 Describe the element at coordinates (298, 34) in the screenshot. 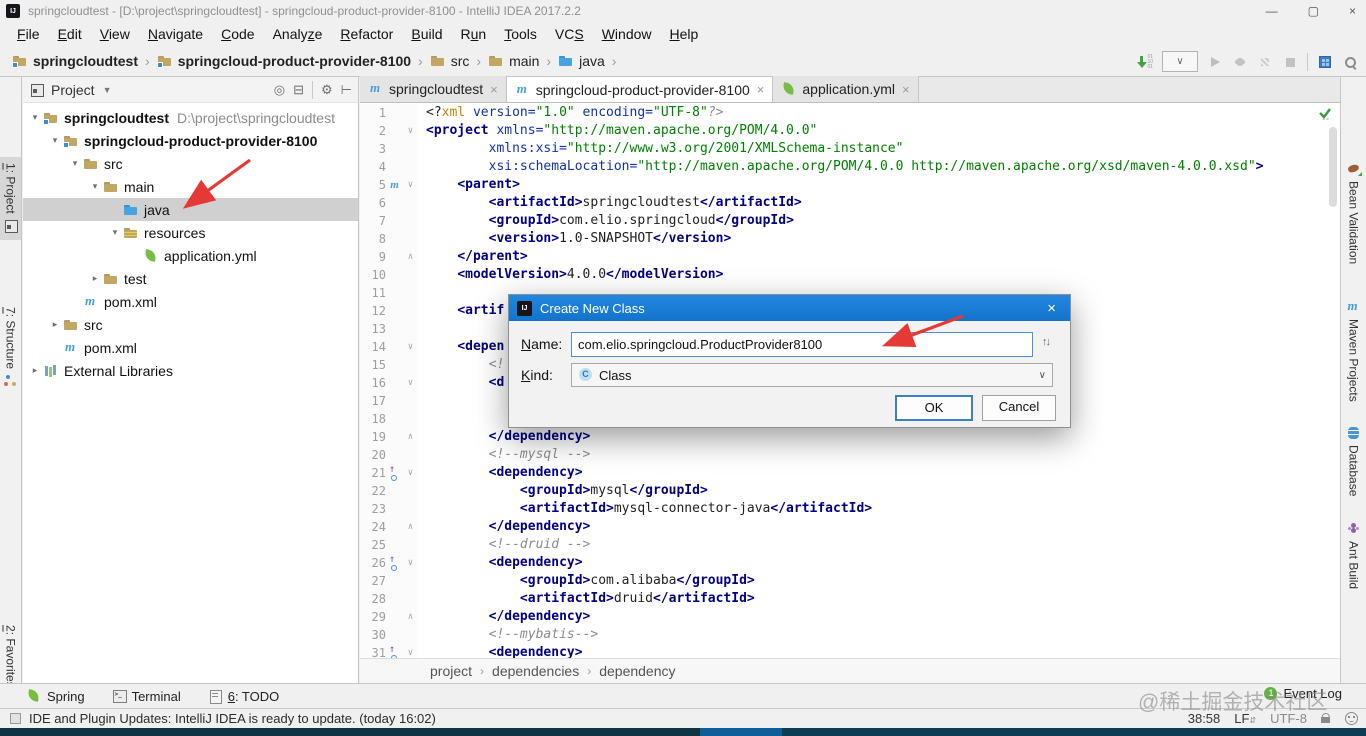

I see `menu-analyze: Analyze` at that location.